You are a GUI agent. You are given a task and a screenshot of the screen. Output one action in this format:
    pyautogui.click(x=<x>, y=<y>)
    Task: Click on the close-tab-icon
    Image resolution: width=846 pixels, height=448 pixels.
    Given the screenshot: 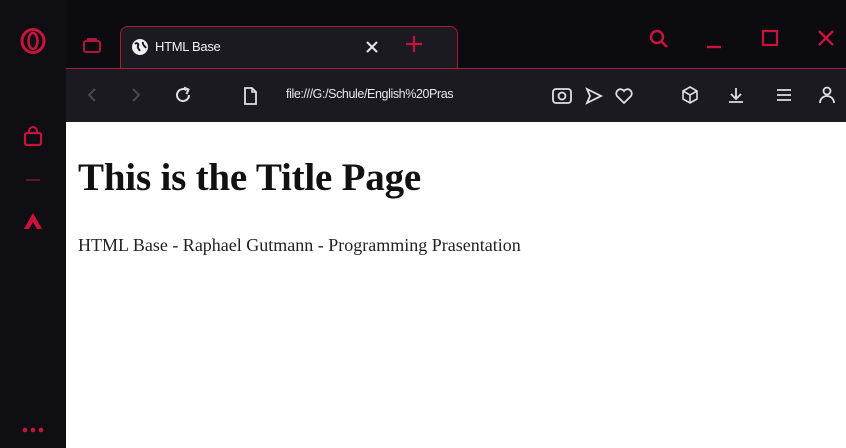 What is the action you would take?
    pyautogui.click(x=372, y=49)
    